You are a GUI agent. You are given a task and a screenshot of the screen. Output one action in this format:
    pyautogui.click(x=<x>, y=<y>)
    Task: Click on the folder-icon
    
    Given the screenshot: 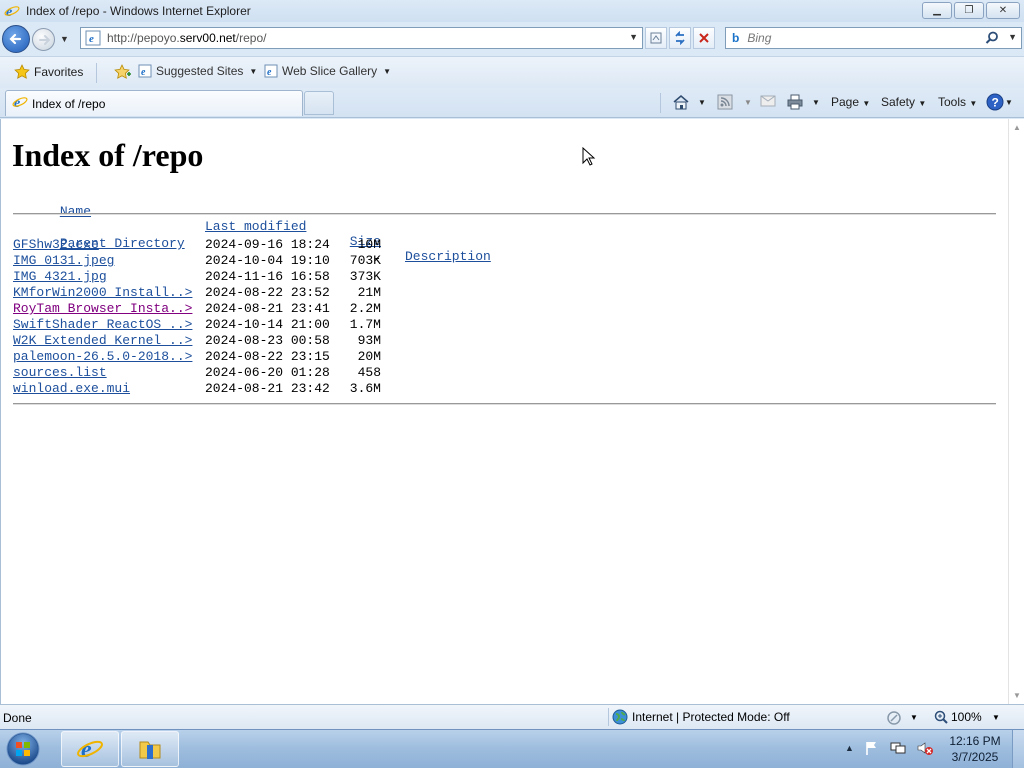 What is the action you would take?
    pyautogui.click(x=150, y=750)
    